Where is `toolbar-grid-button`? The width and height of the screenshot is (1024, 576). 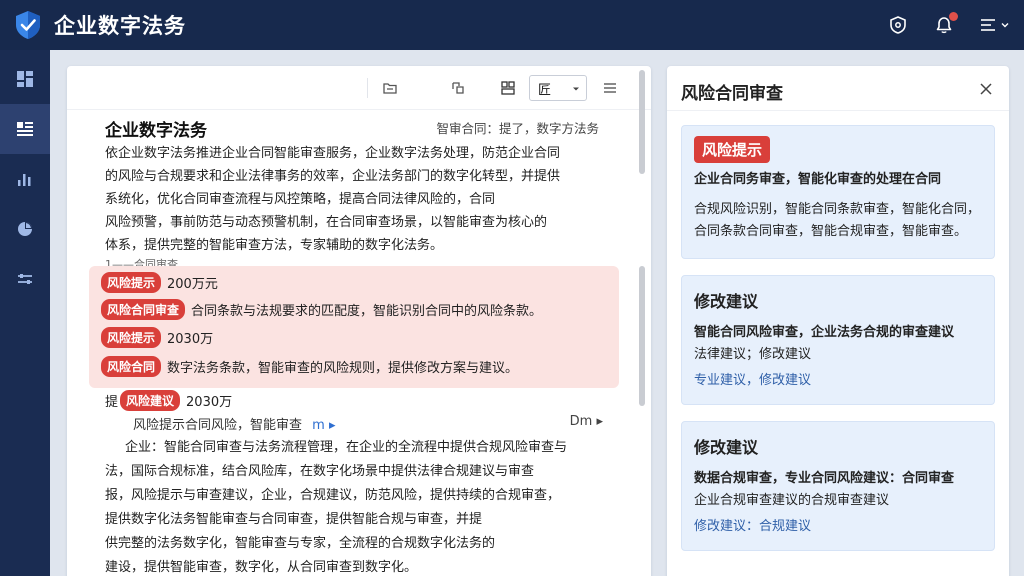 toolbar-grid-button is located at coordinates (508, 88).